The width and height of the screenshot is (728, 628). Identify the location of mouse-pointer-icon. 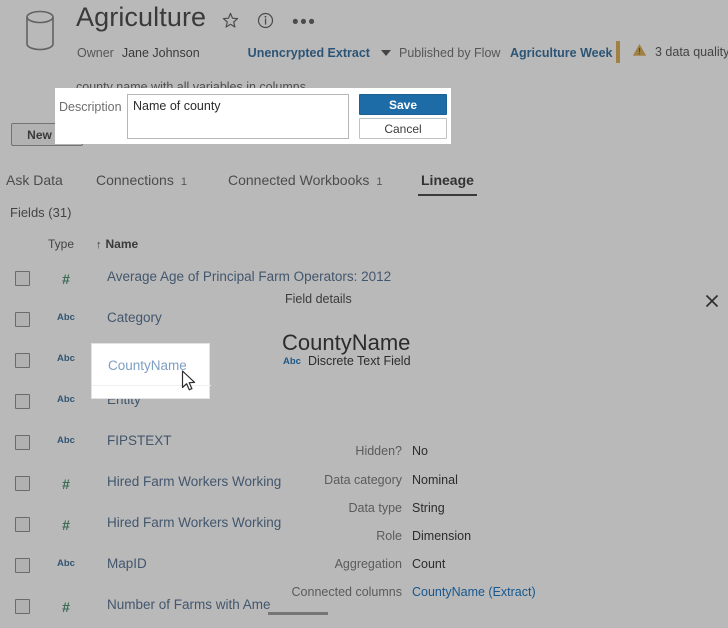
(190, 384).